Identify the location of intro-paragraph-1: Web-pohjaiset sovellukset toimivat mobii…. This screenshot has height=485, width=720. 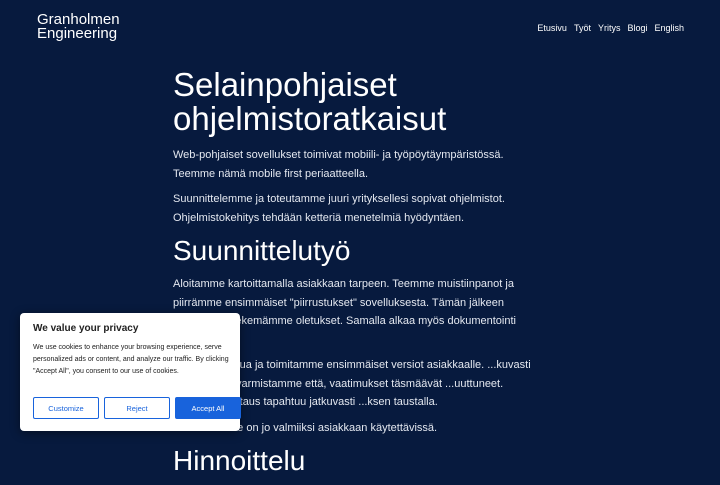
(338, 164).